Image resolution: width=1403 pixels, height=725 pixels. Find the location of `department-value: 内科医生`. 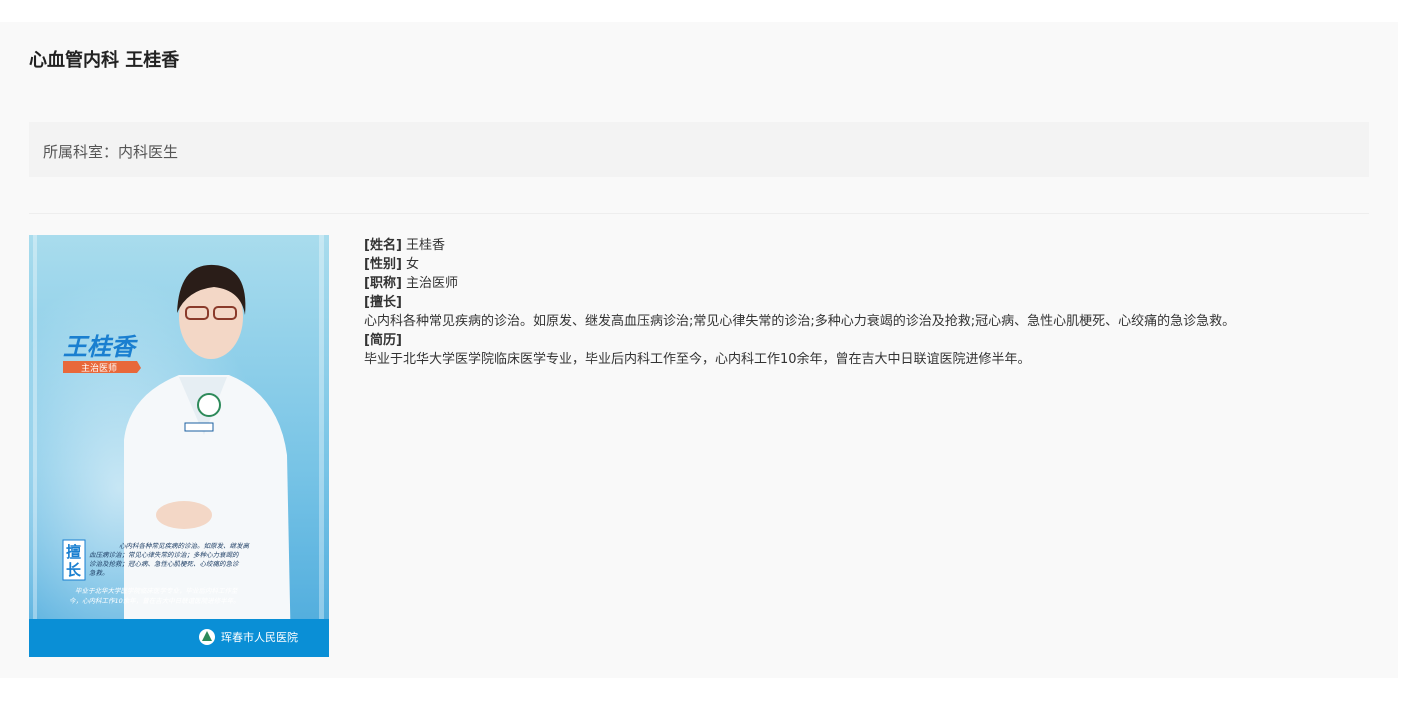

department-value: 内科医生 is located at coordinates (148, 152).